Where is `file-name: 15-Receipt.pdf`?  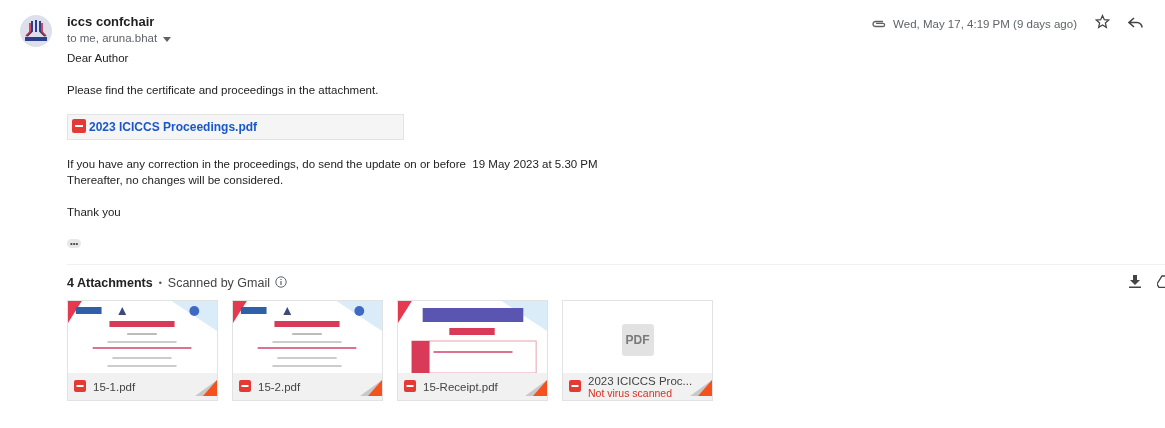 file-name: 15-Receipt.pdf is located at coordinates (461, 386).